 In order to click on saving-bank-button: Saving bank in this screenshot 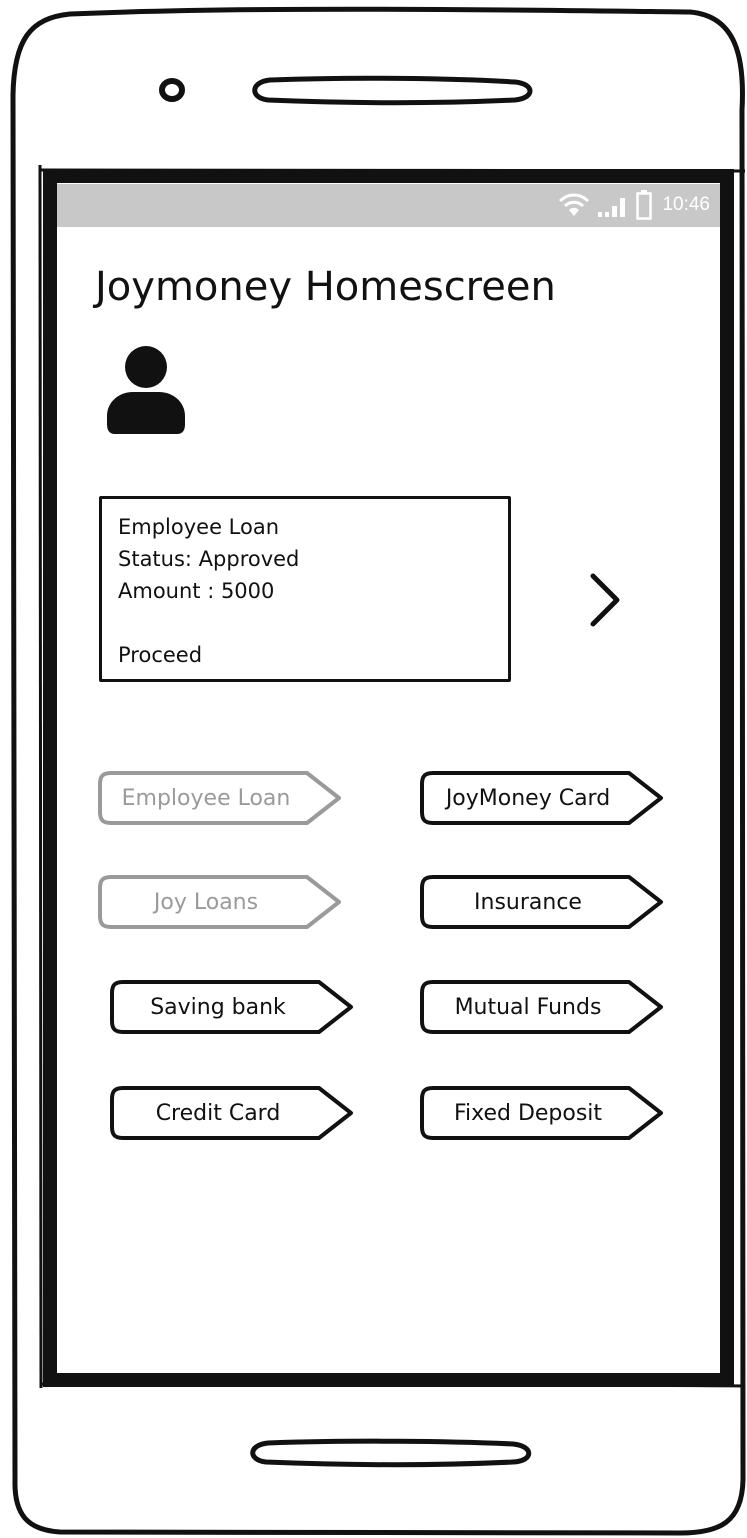, I will do `click(233, 1007)`.